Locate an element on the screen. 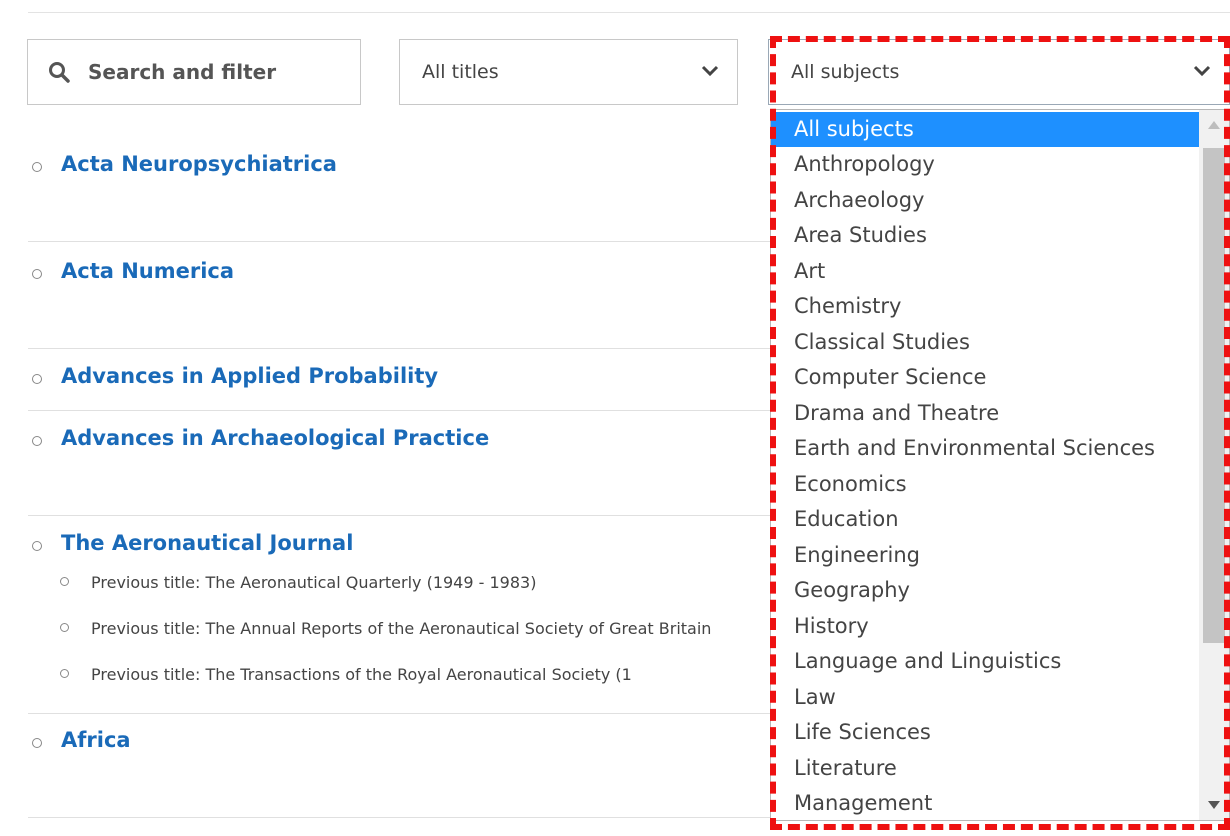  subject-option: Engineering is located at coordinates (985, 555).